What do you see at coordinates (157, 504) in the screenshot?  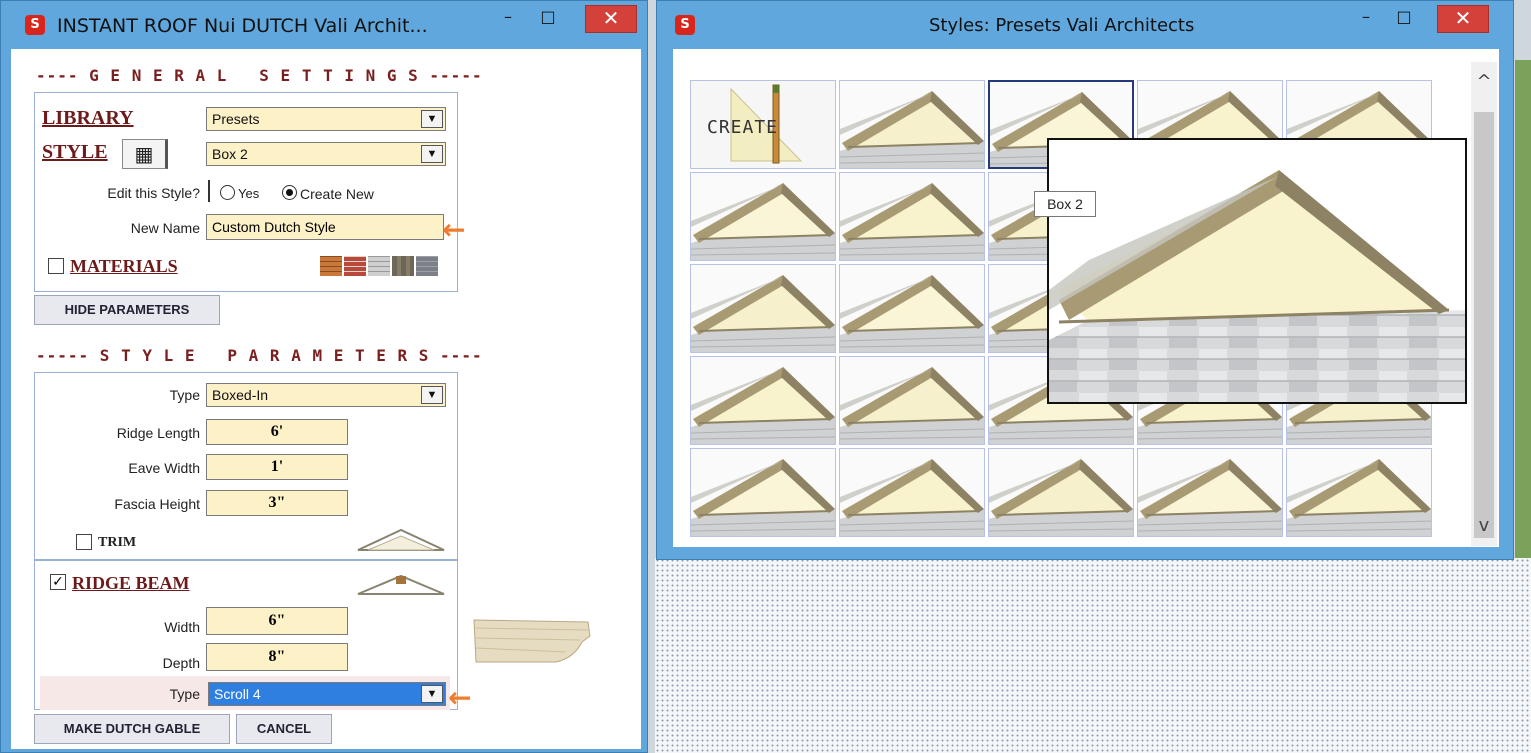 I see `fascia-height-label: Fascia Height` at bounding box center [157, 504].